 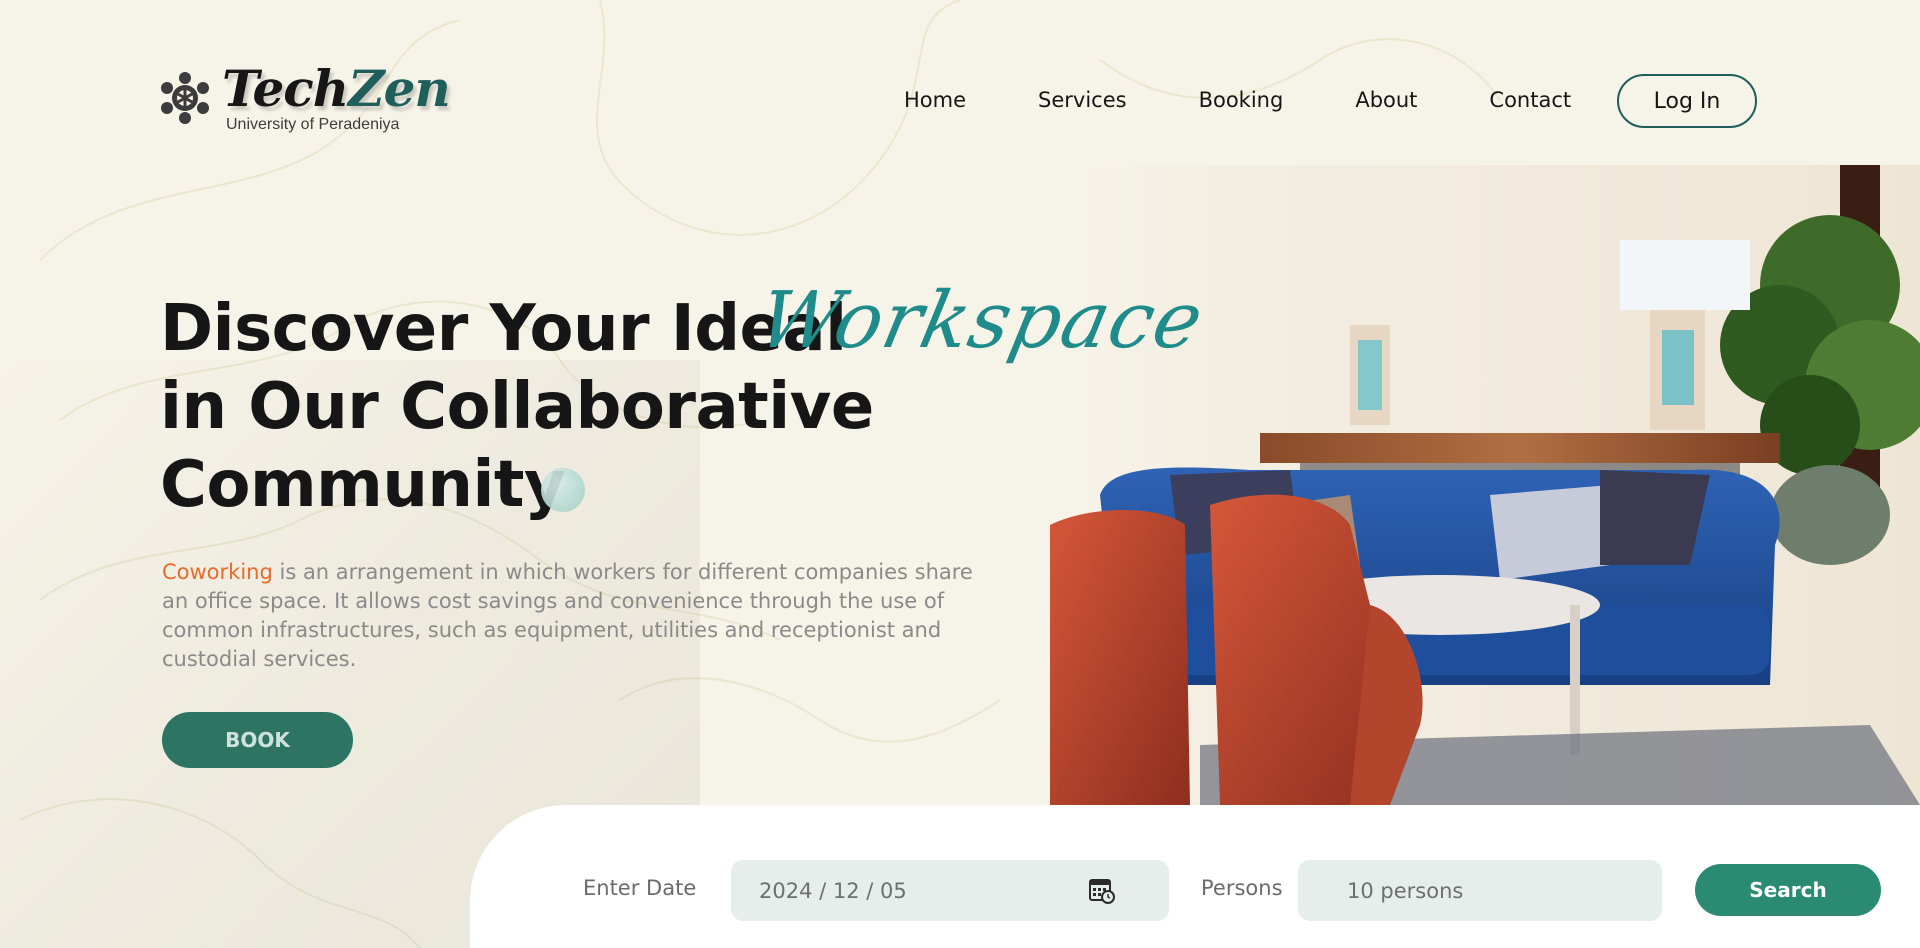 I want to click on calendar-clock-icon, so click(x=1102, y=891).